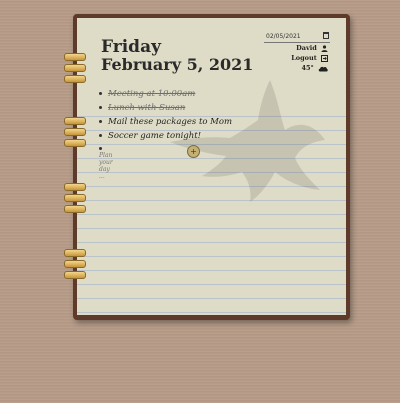 The height and width of the screenshot is (403, 400). I want to click on task-text: Lunch with Susan, so click(146, 108).